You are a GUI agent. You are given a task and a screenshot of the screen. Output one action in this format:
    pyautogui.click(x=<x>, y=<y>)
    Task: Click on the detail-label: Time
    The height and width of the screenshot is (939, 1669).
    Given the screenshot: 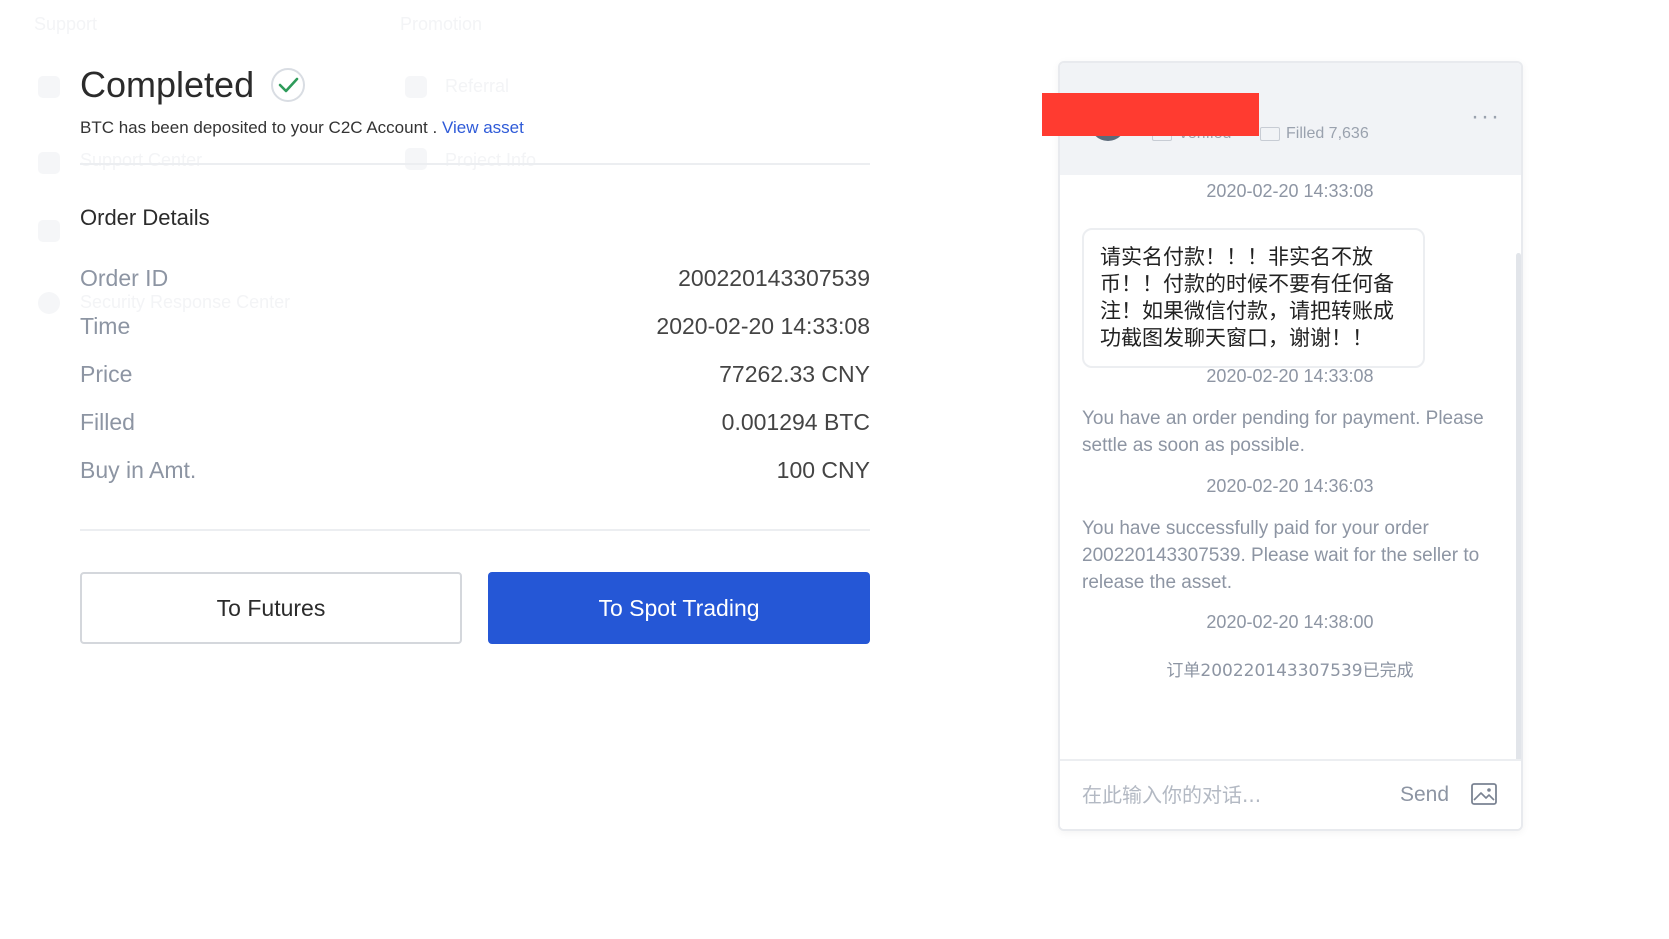 What is the action you would take?
    pyautogui.click(x=105, y=325)
    